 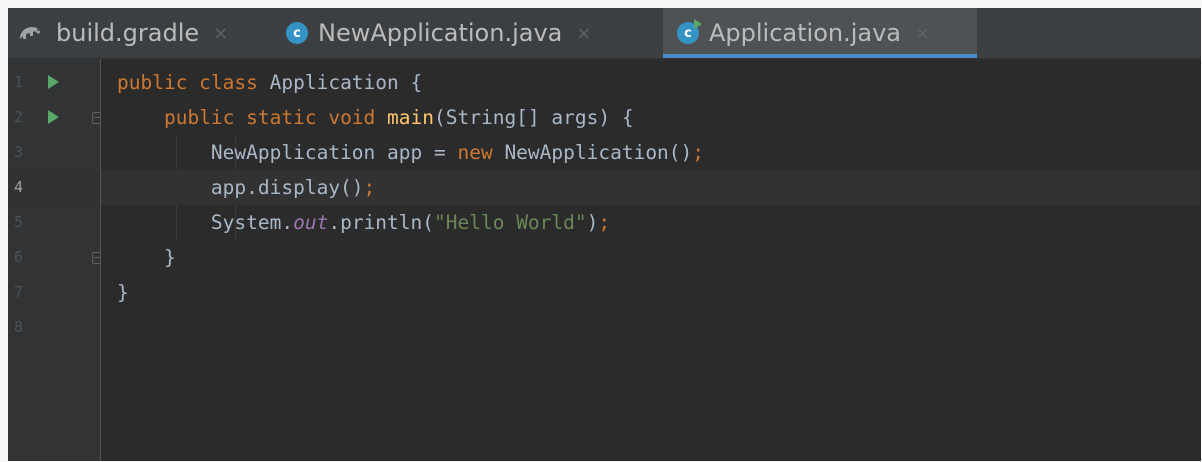 I want to click on code-line: System.out.println("Hello World");, so click(x=651, y=222).